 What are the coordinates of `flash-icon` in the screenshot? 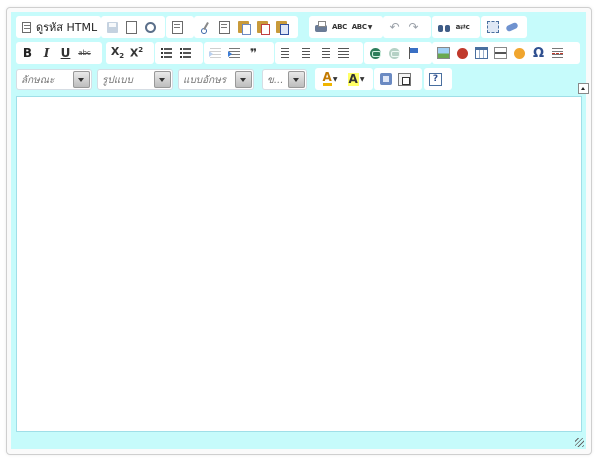 It's located at (462, 53).